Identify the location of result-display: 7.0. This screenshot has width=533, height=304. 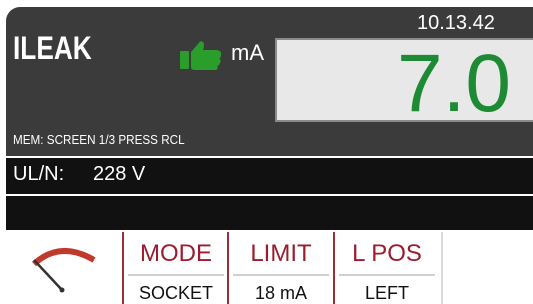
(404, 83).